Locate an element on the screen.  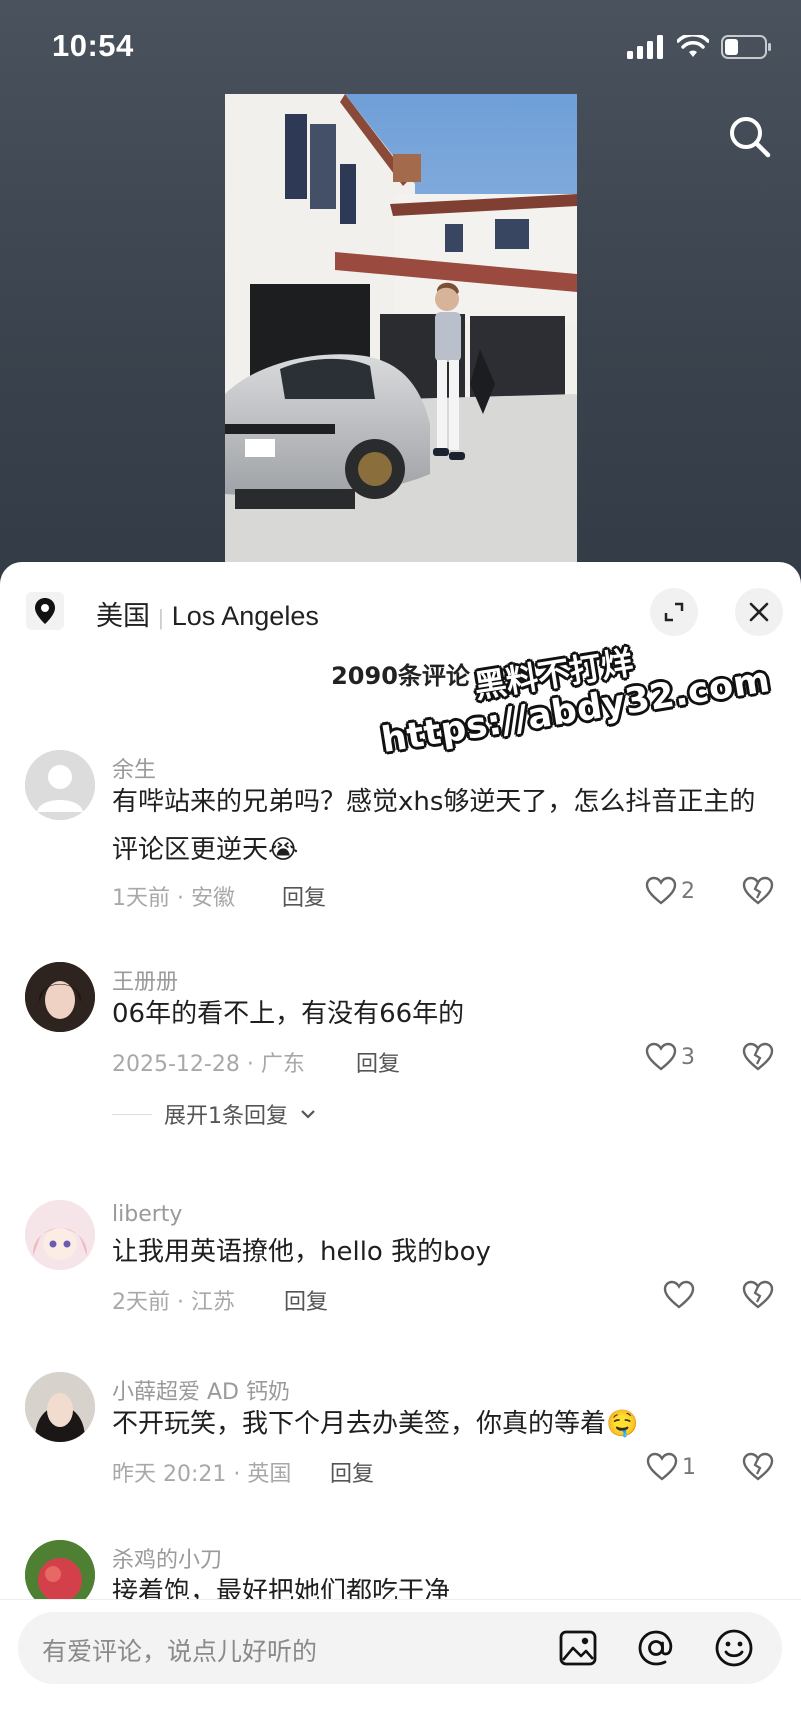
comment-time-location: 2025-12-28 · 广东 is located at coordinates (208, 1064).